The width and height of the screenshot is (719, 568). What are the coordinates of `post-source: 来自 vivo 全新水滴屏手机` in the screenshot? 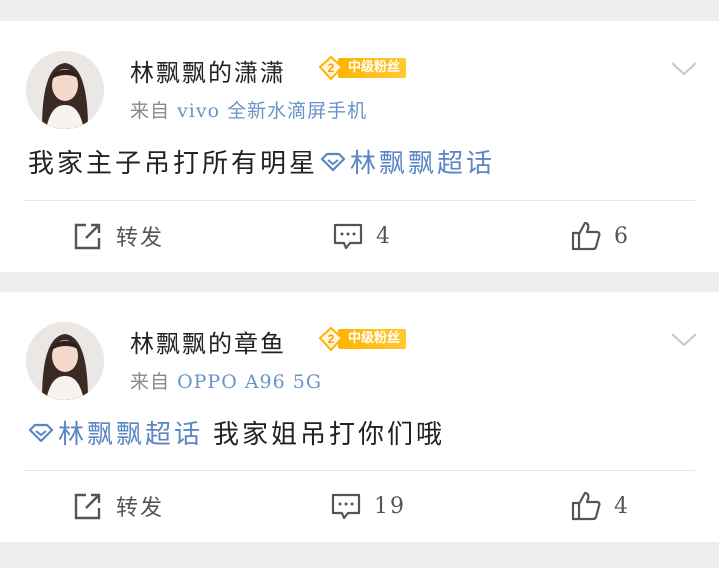 It's located at (248, 109).